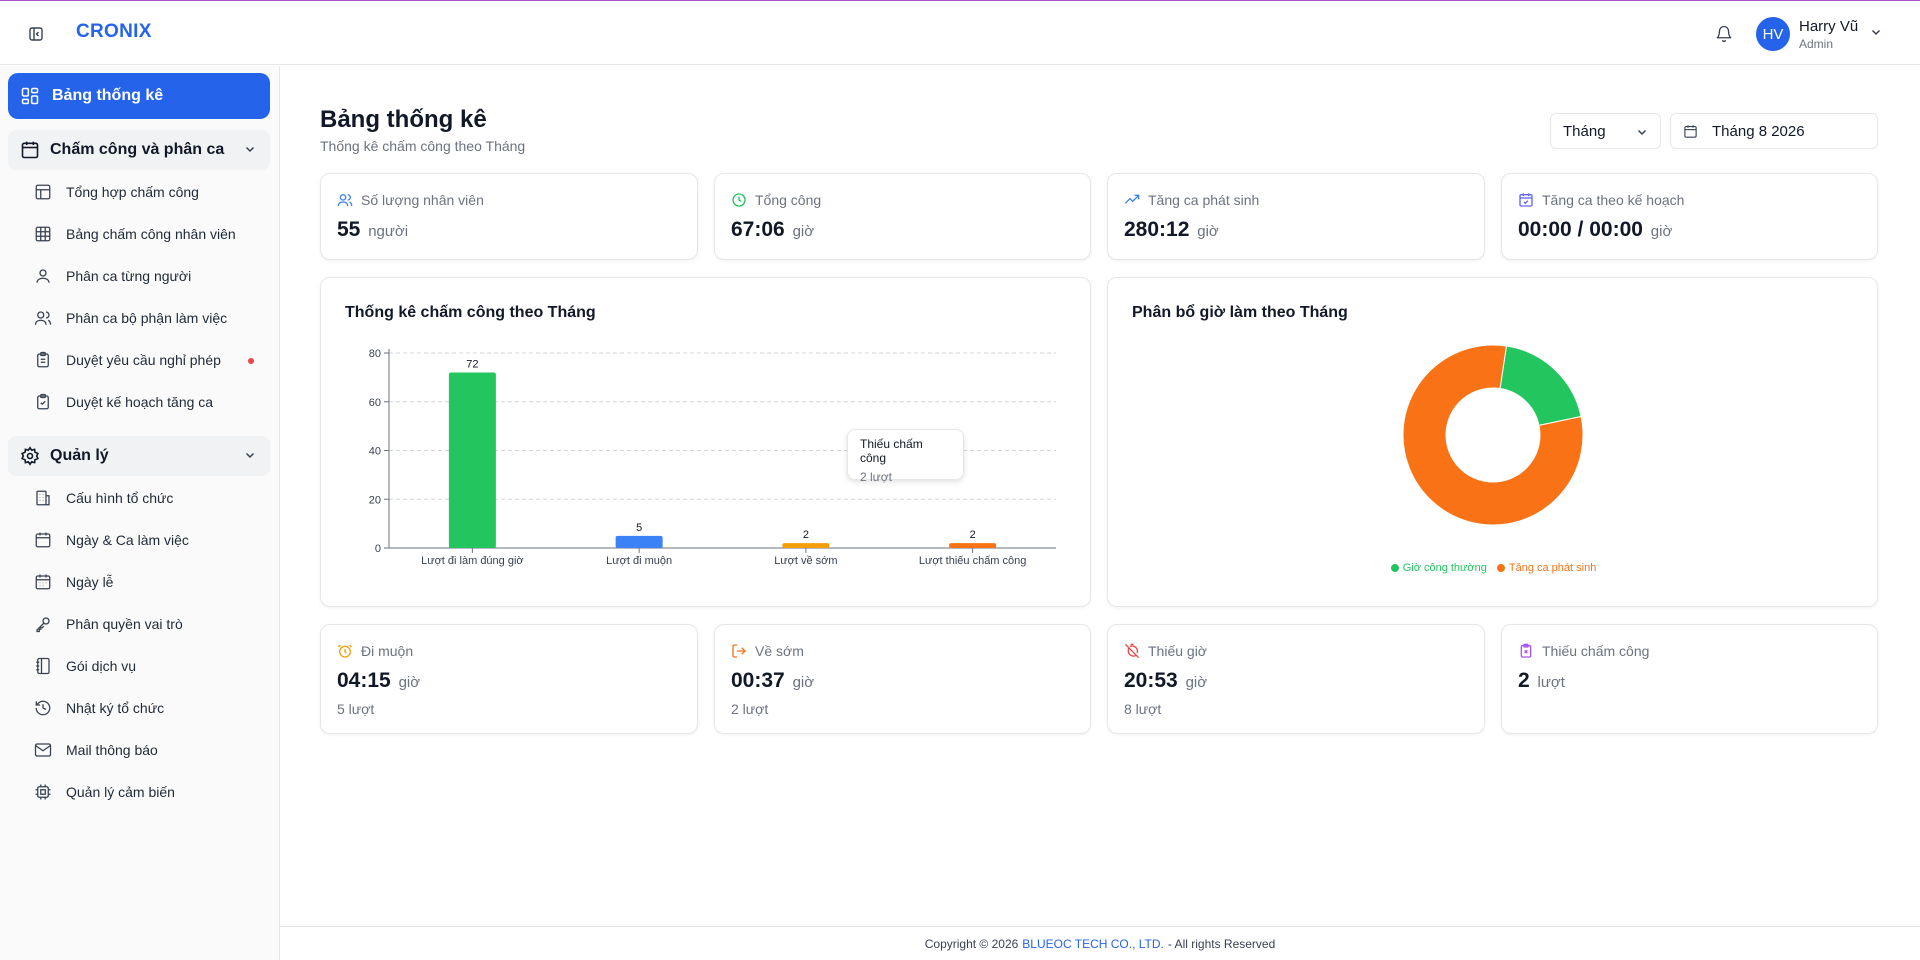  I want to click on sidebar-item-service-plan: Gói dịch vụ, so click(152, 666).